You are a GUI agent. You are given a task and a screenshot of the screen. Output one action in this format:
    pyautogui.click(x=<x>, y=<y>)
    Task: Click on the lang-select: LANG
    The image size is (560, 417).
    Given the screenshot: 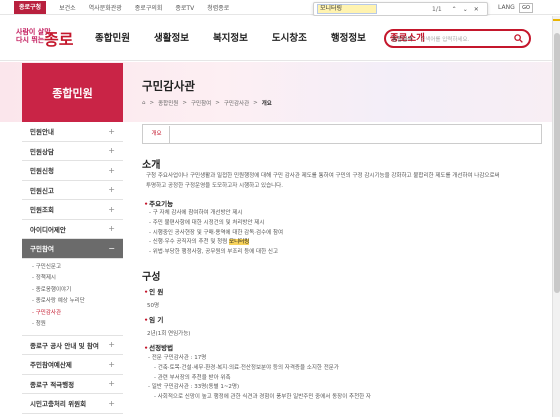 What is the action you would take?
    pyautogui.click(x=506, y=7)
    